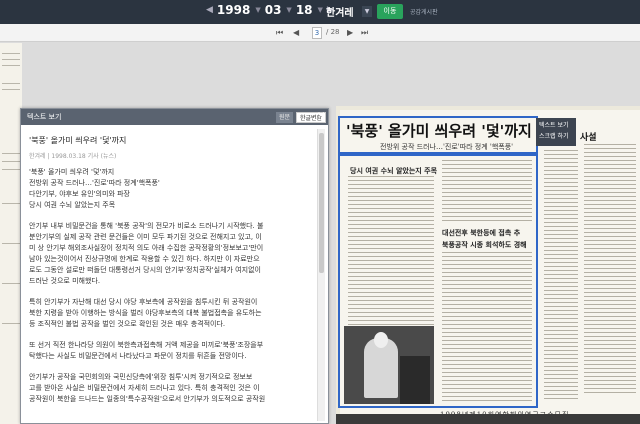  What do you see at coordinates (481, 232) in the screenshot?
I see `side-headline: 대선전후 북한등에 접촉 추` at bounding box center [481, 232].